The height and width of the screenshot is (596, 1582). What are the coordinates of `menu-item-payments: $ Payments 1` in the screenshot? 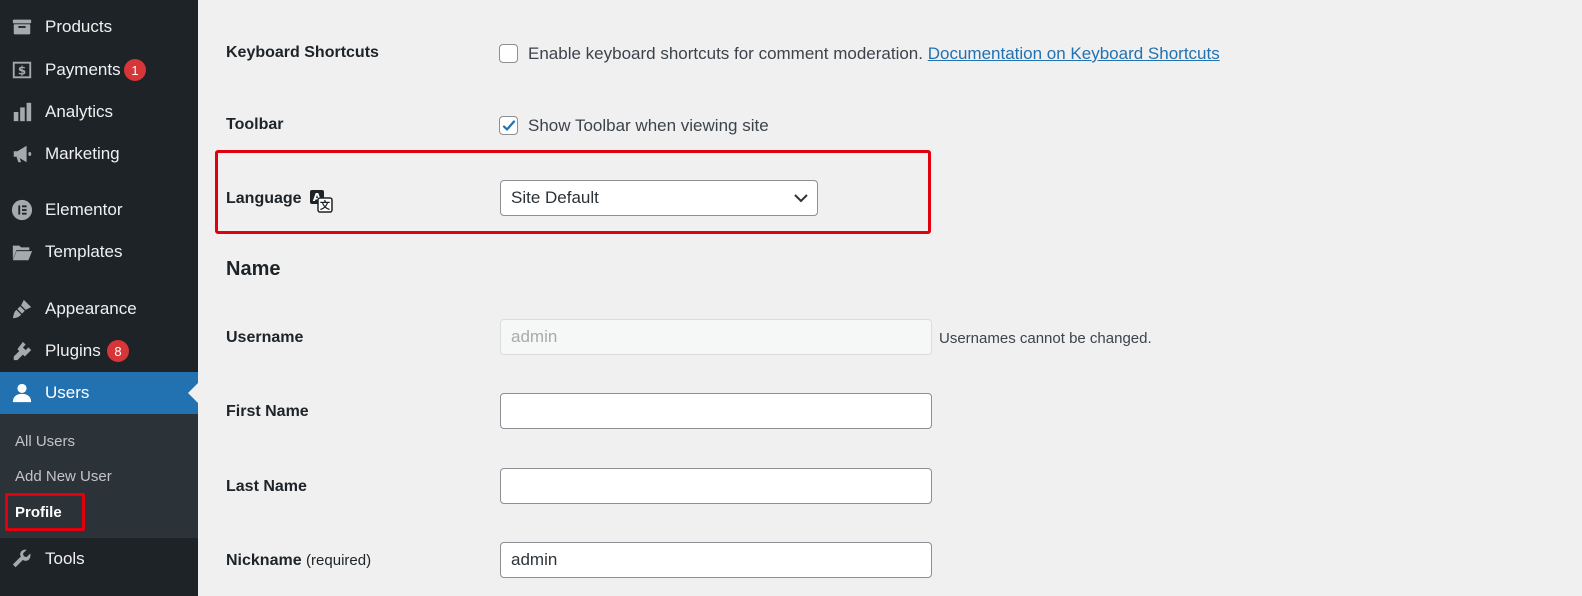 It's located at (99, 70).